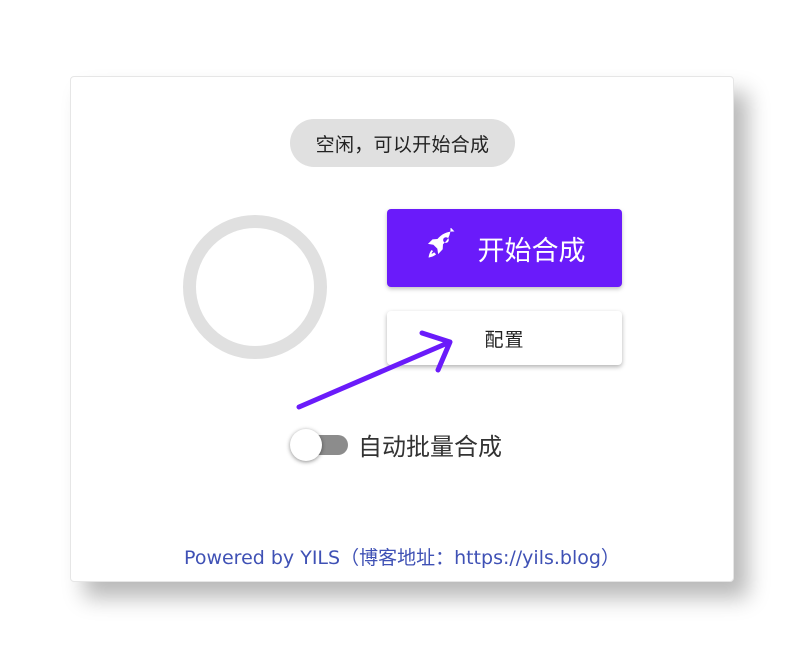 The image size is (807, 657). What do you see at coordinates (255, 287) in the screenshot?
I see `progress-ring` at bounding box center [255, 287].